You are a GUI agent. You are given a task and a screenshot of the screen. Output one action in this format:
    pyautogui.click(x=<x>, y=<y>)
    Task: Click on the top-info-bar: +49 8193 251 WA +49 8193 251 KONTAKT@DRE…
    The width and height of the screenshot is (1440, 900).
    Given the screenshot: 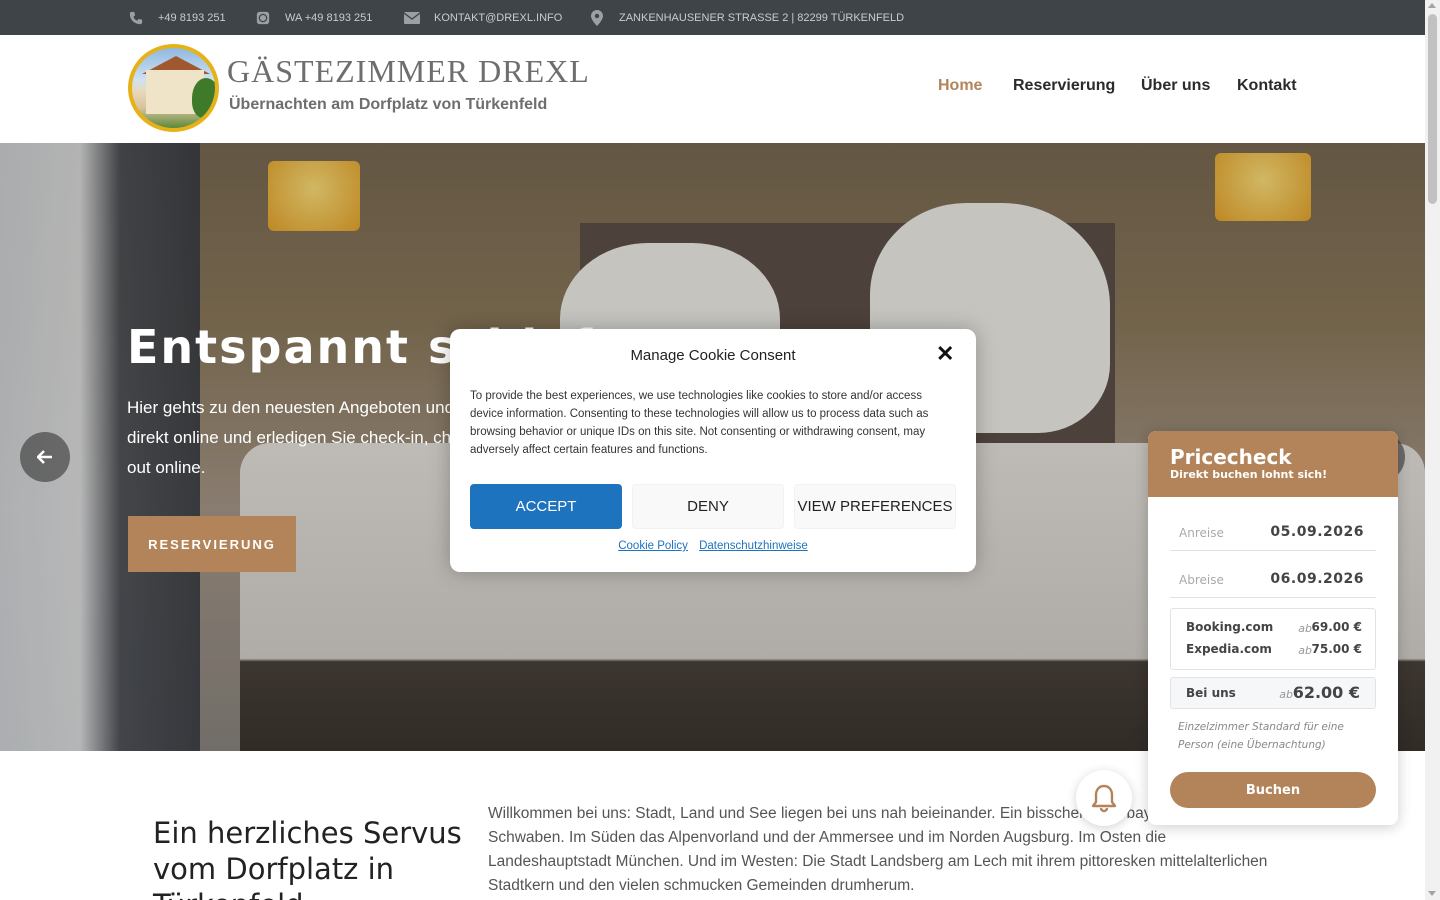 What is the action you would take?
    pyautogui.click(x=712, y=17)
    